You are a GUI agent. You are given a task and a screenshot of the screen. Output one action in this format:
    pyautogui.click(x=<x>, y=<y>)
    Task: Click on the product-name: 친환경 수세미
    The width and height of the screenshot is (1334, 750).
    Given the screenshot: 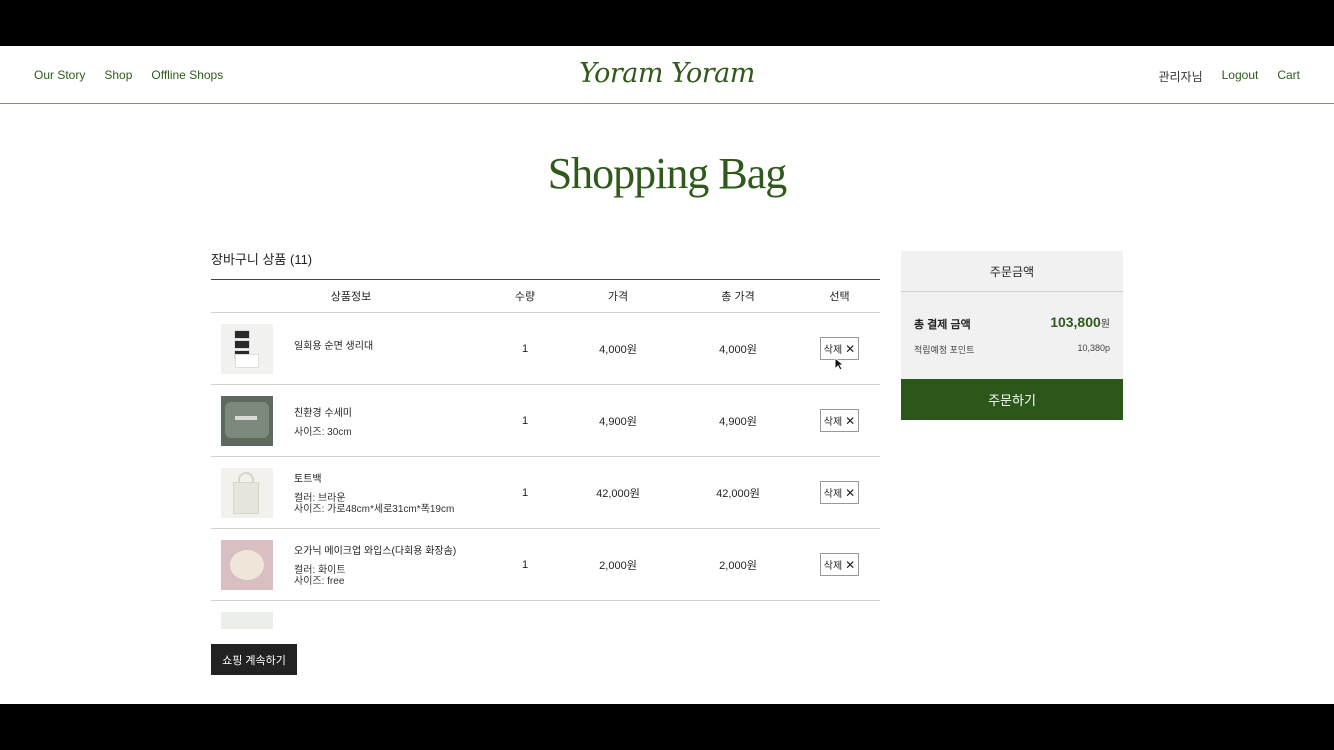 What is the action you would take?
    pyautogui.click(x=323, y=411)
    